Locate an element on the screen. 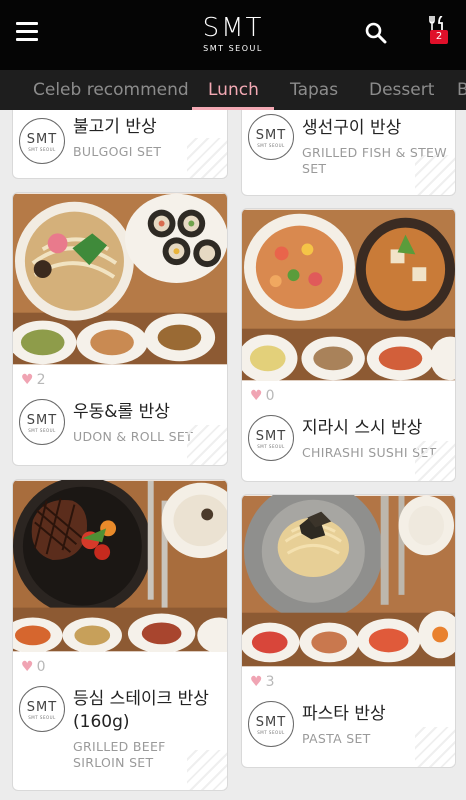  tab-celeb-recommend: Celeb recommend is located at coordinates (111, 90).